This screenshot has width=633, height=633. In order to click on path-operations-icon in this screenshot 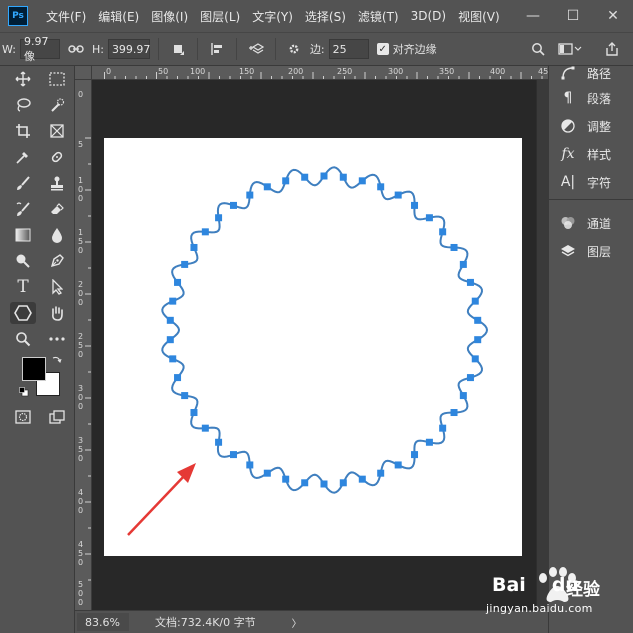, I will do `click(178, 49)`.